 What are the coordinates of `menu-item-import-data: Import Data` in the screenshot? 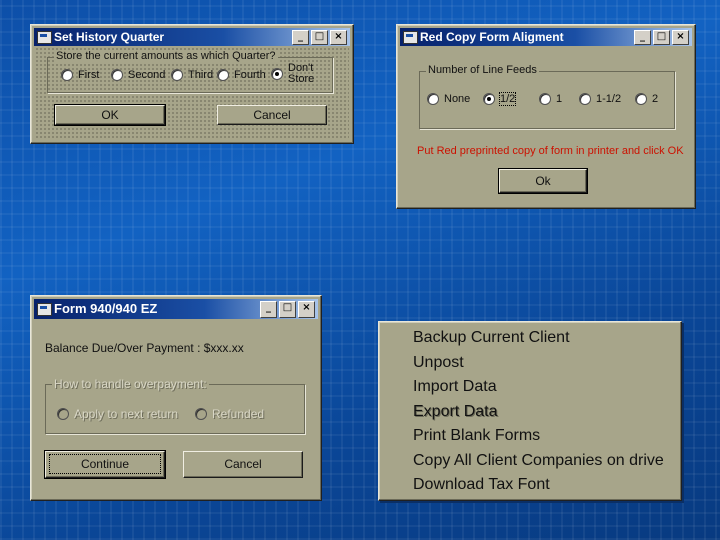 It's located at (455, 387).